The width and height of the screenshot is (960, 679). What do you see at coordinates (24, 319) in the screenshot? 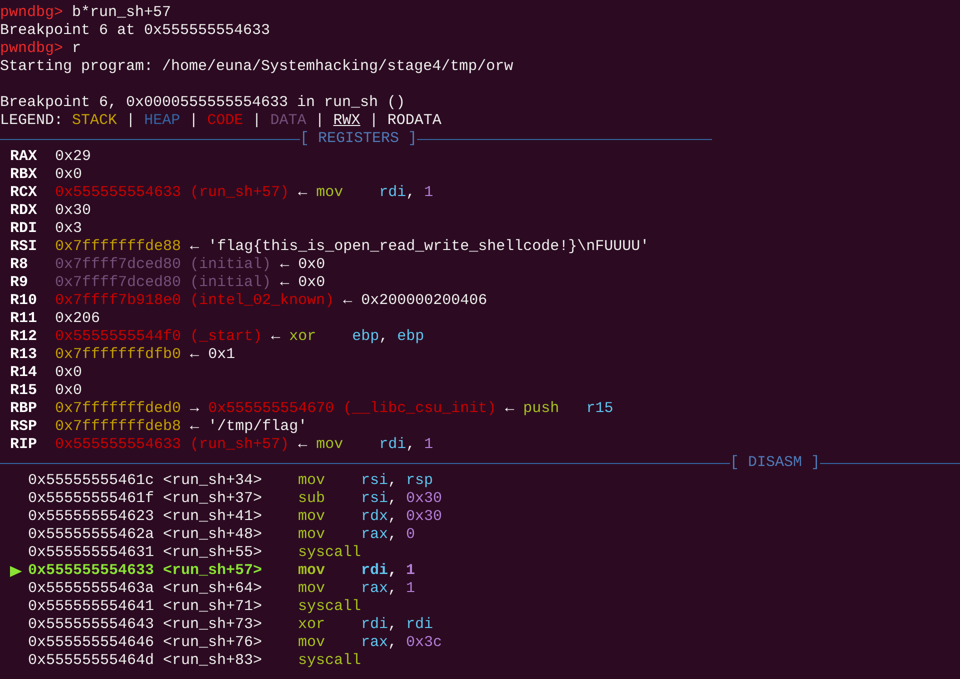
I see `register-name: R11` at bounding box center [24, 319].